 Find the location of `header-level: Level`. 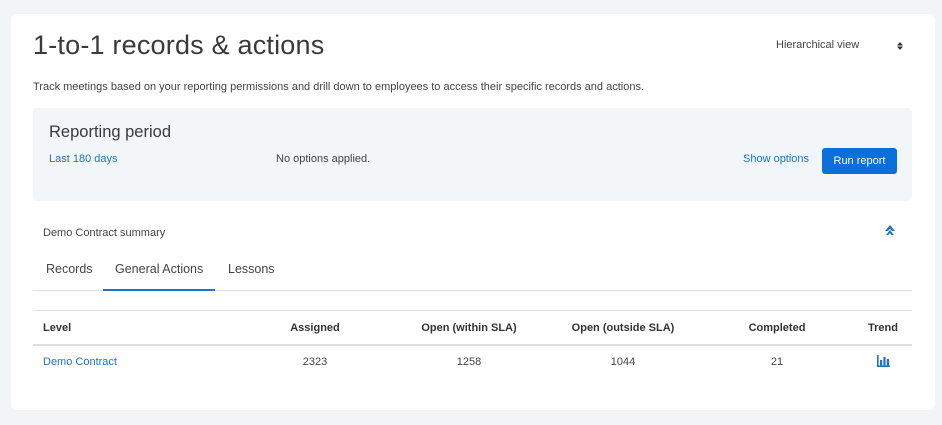

header-level: Level is located at coordinates (57, 328).